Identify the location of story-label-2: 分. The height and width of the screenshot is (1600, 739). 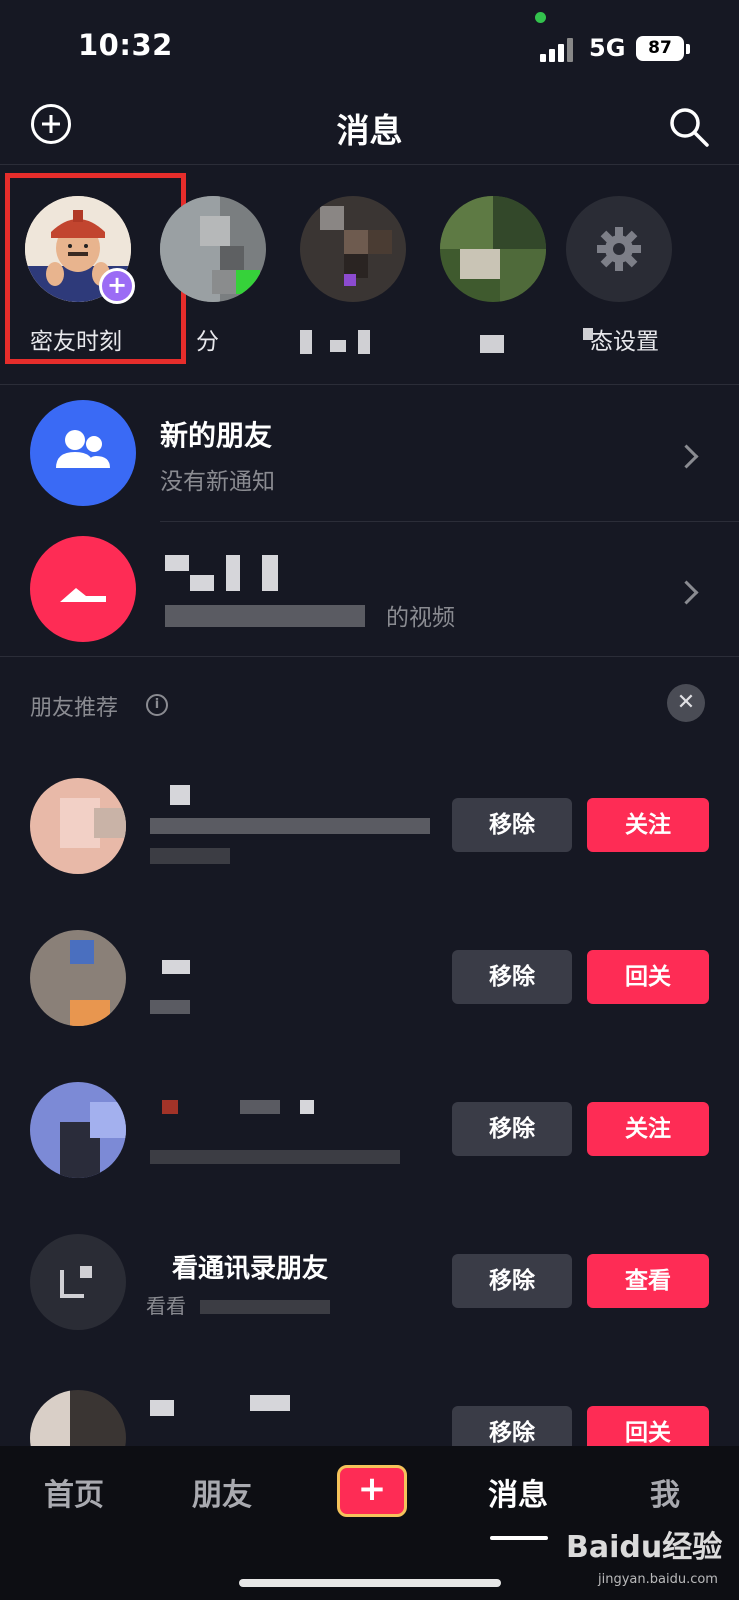
(207, 342).